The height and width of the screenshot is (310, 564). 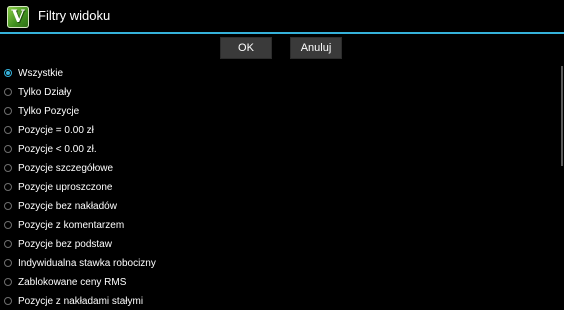 What do you see at coordinates (282, 244) in the screenshot?
I see `filter-option-items-without-basis: Pozycje bez podstaw` at bounding box center [282, 244].